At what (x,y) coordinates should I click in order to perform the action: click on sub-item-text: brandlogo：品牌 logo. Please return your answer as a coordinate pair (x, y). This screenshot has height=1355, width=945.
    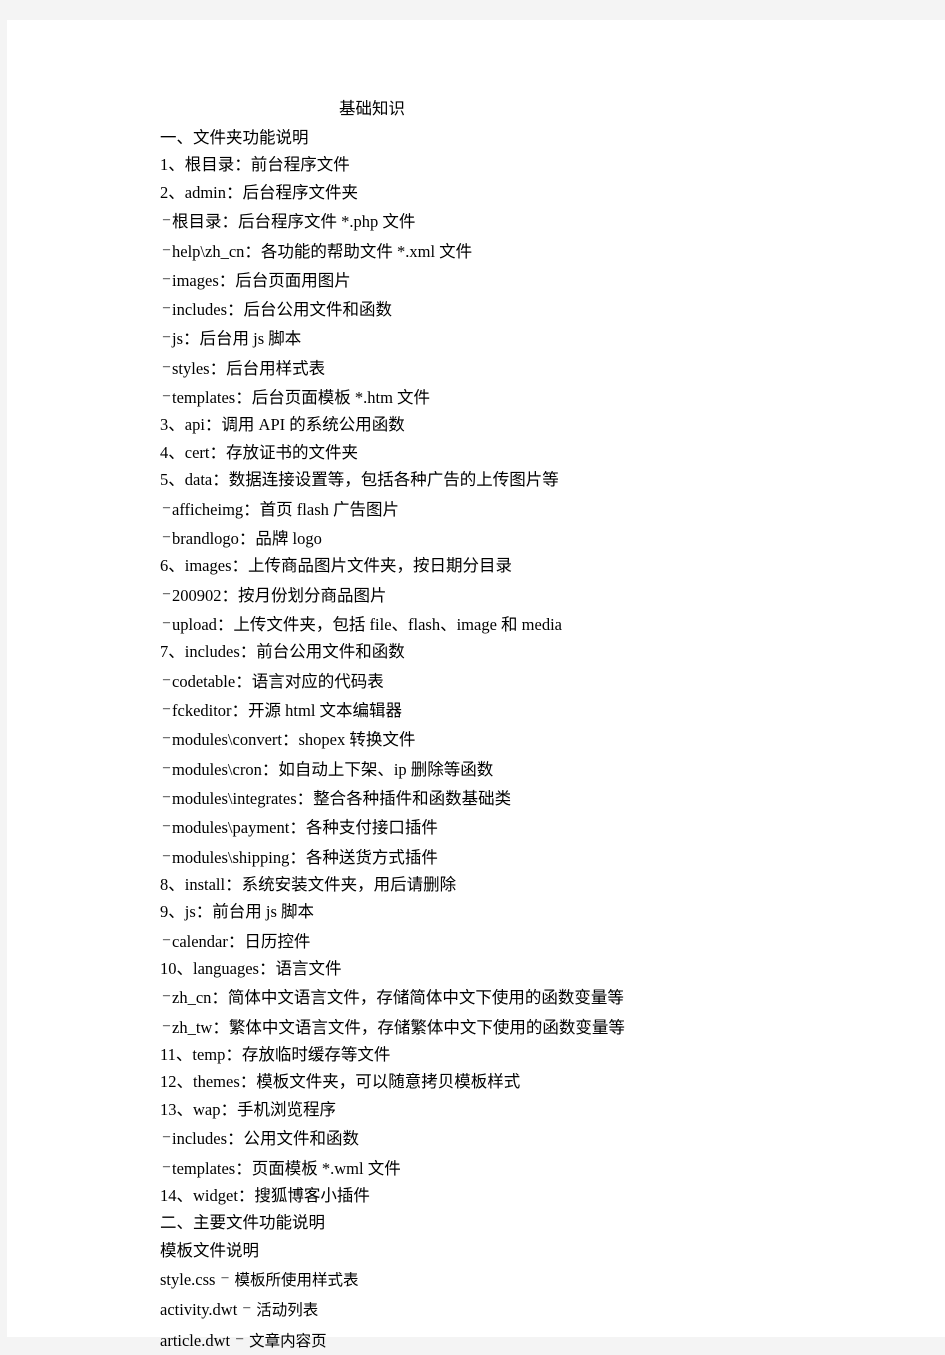
    Looking at the image, I should click on (247, 538).